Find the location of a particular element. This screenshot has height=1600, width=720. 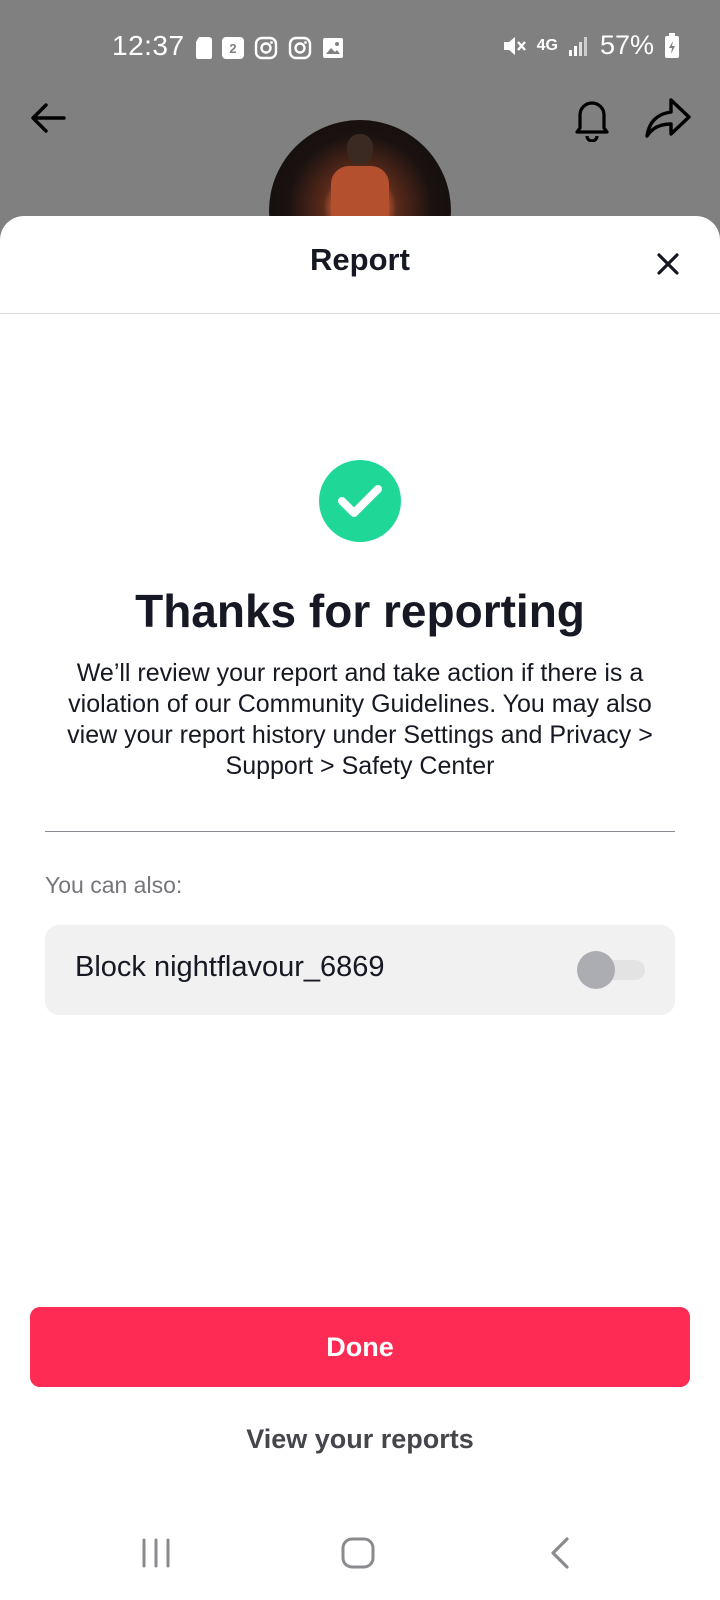

thanks-heading: Thanks for reporting is located at coordinates (360, 611).